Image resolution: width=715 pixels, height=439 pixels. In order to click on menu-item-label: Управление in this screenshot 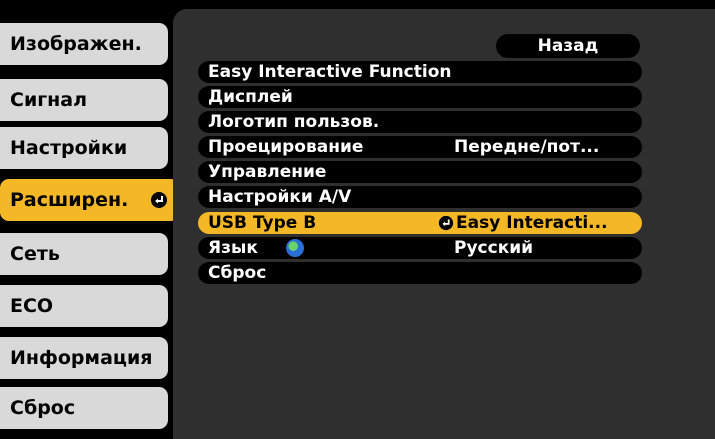, I will do `click(267, 172)`.